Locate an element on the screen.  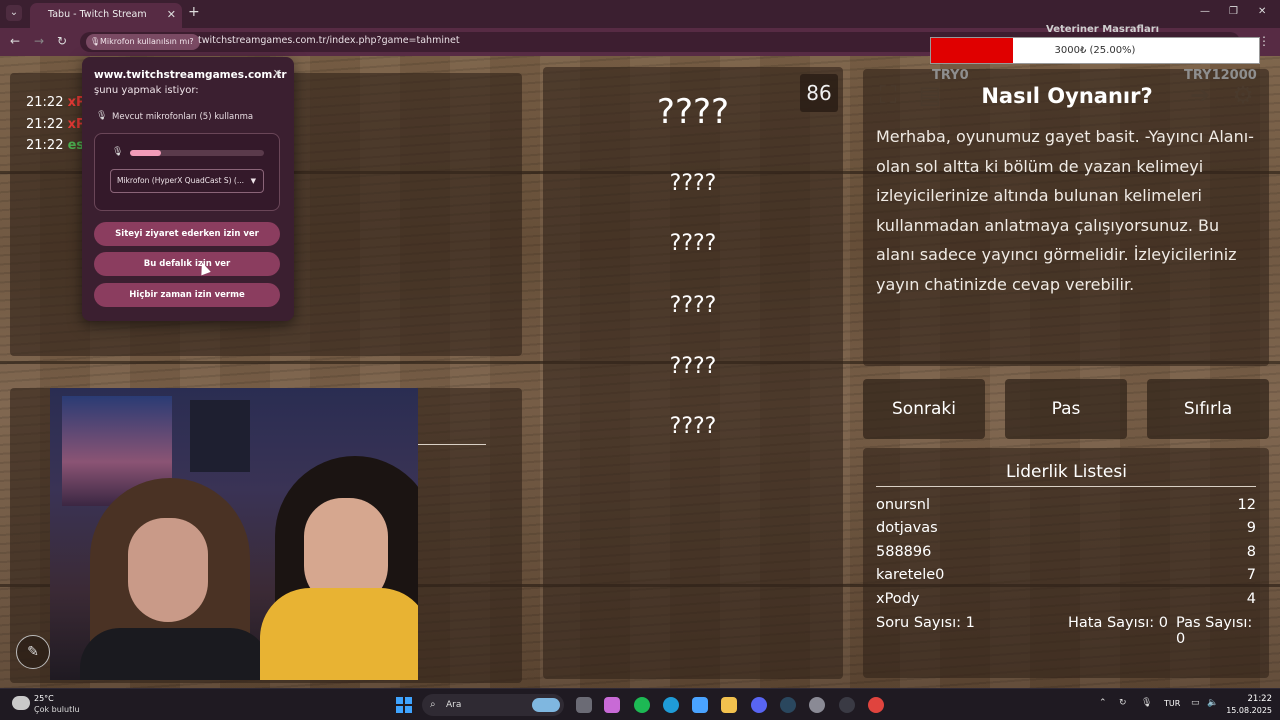
leaderboard-name: onursnl is located at coordinates (903, 505).